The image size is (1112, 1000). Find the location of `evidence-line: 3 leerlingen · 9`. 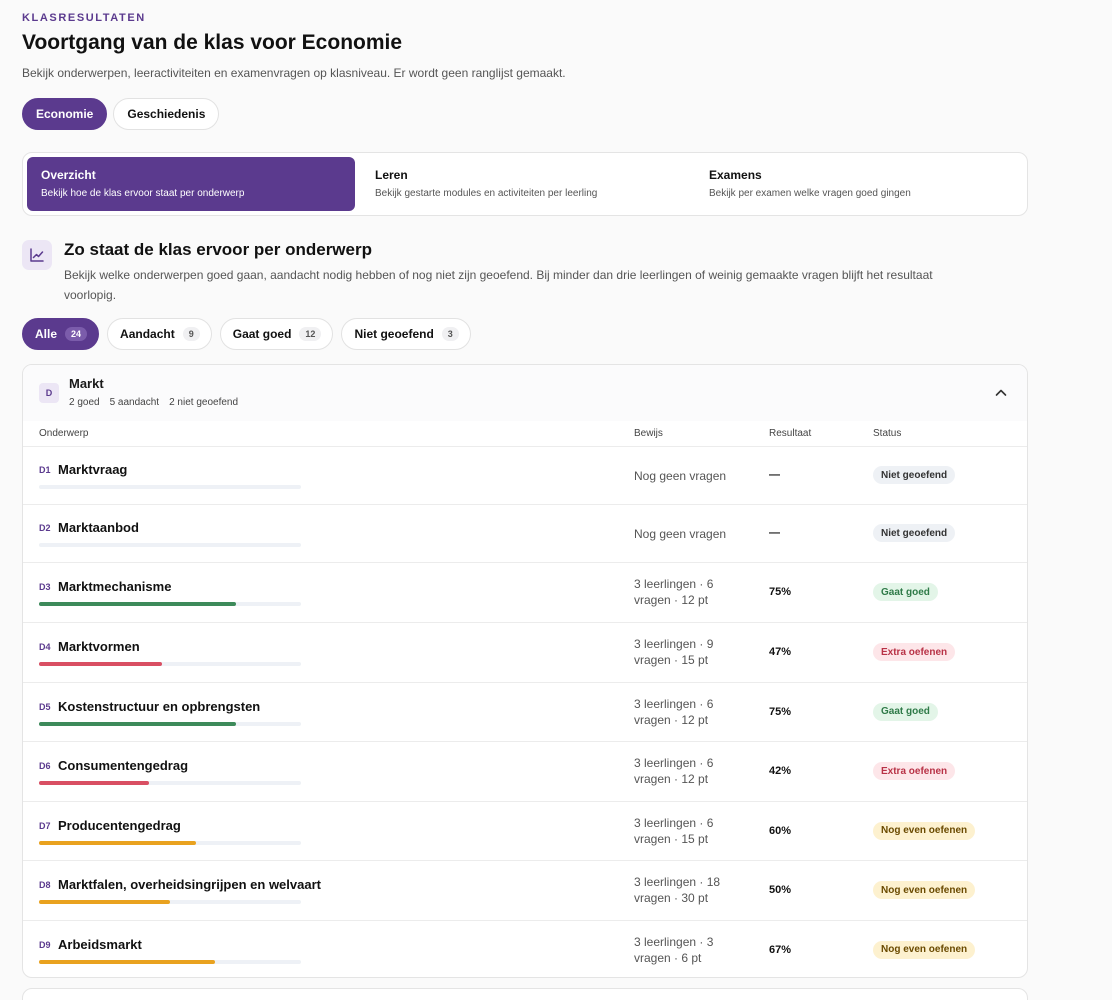

evidence-line: 3 leerlingen · 9 is located at coordinates (674, 644).